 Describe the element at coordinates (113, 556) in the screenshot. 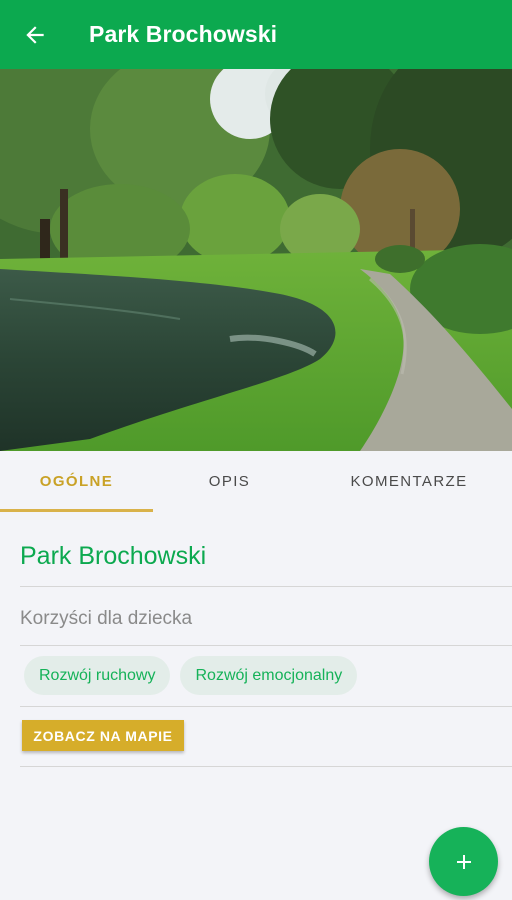

I see `place-title: Park Brochowski` at that location.